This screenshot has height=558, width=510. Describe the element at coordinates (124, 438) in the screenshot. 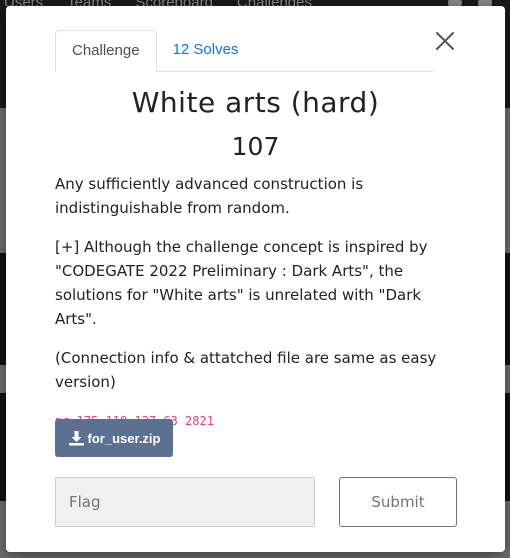

I see `download-file-label: for_user.zip` at that location.